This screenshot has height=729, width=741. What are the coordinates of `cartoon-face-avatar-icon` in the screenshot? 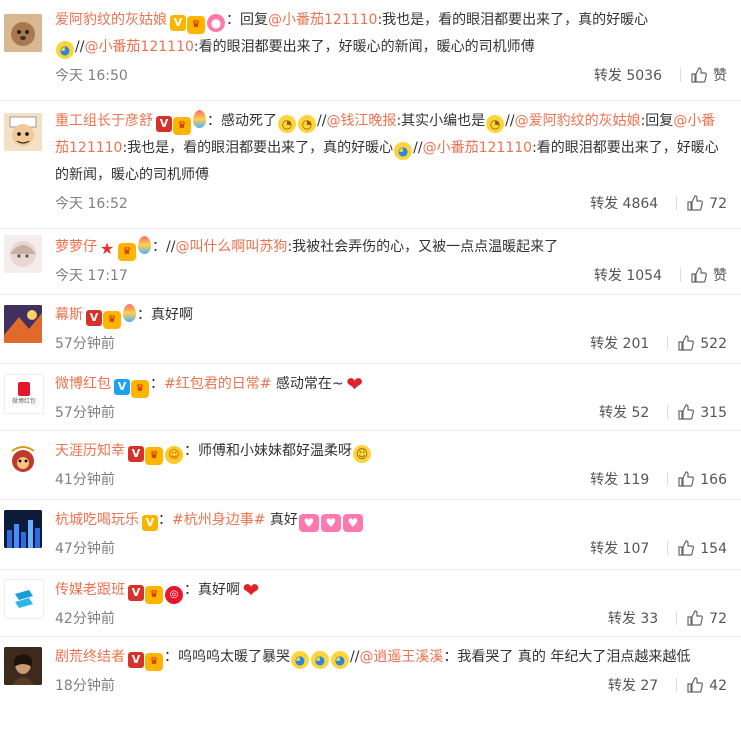 It's located at (23, 132).